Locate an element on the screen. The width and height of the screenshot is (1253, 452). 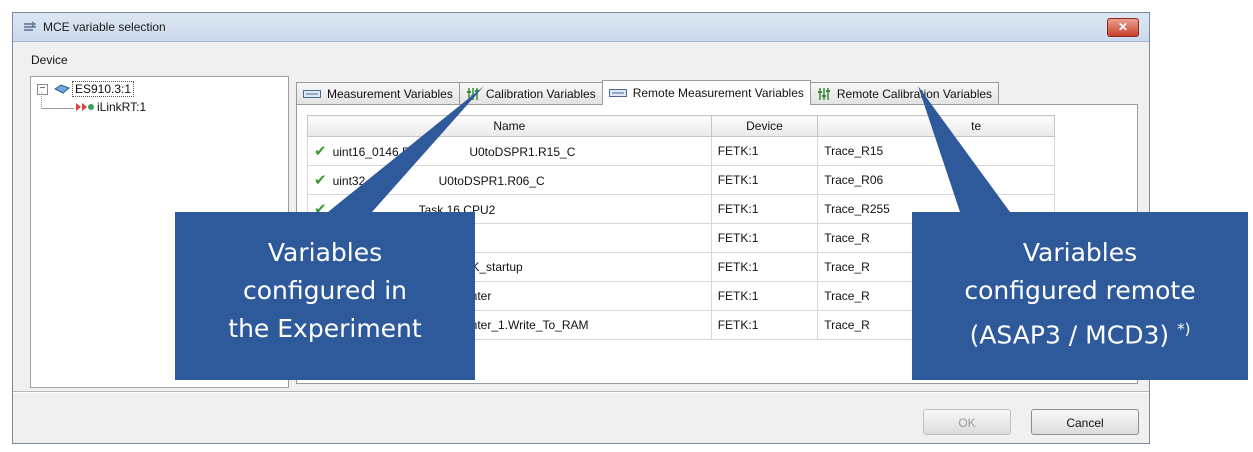
tree-child-node: iLinkRT:1 is located at coordinates (110, 107).